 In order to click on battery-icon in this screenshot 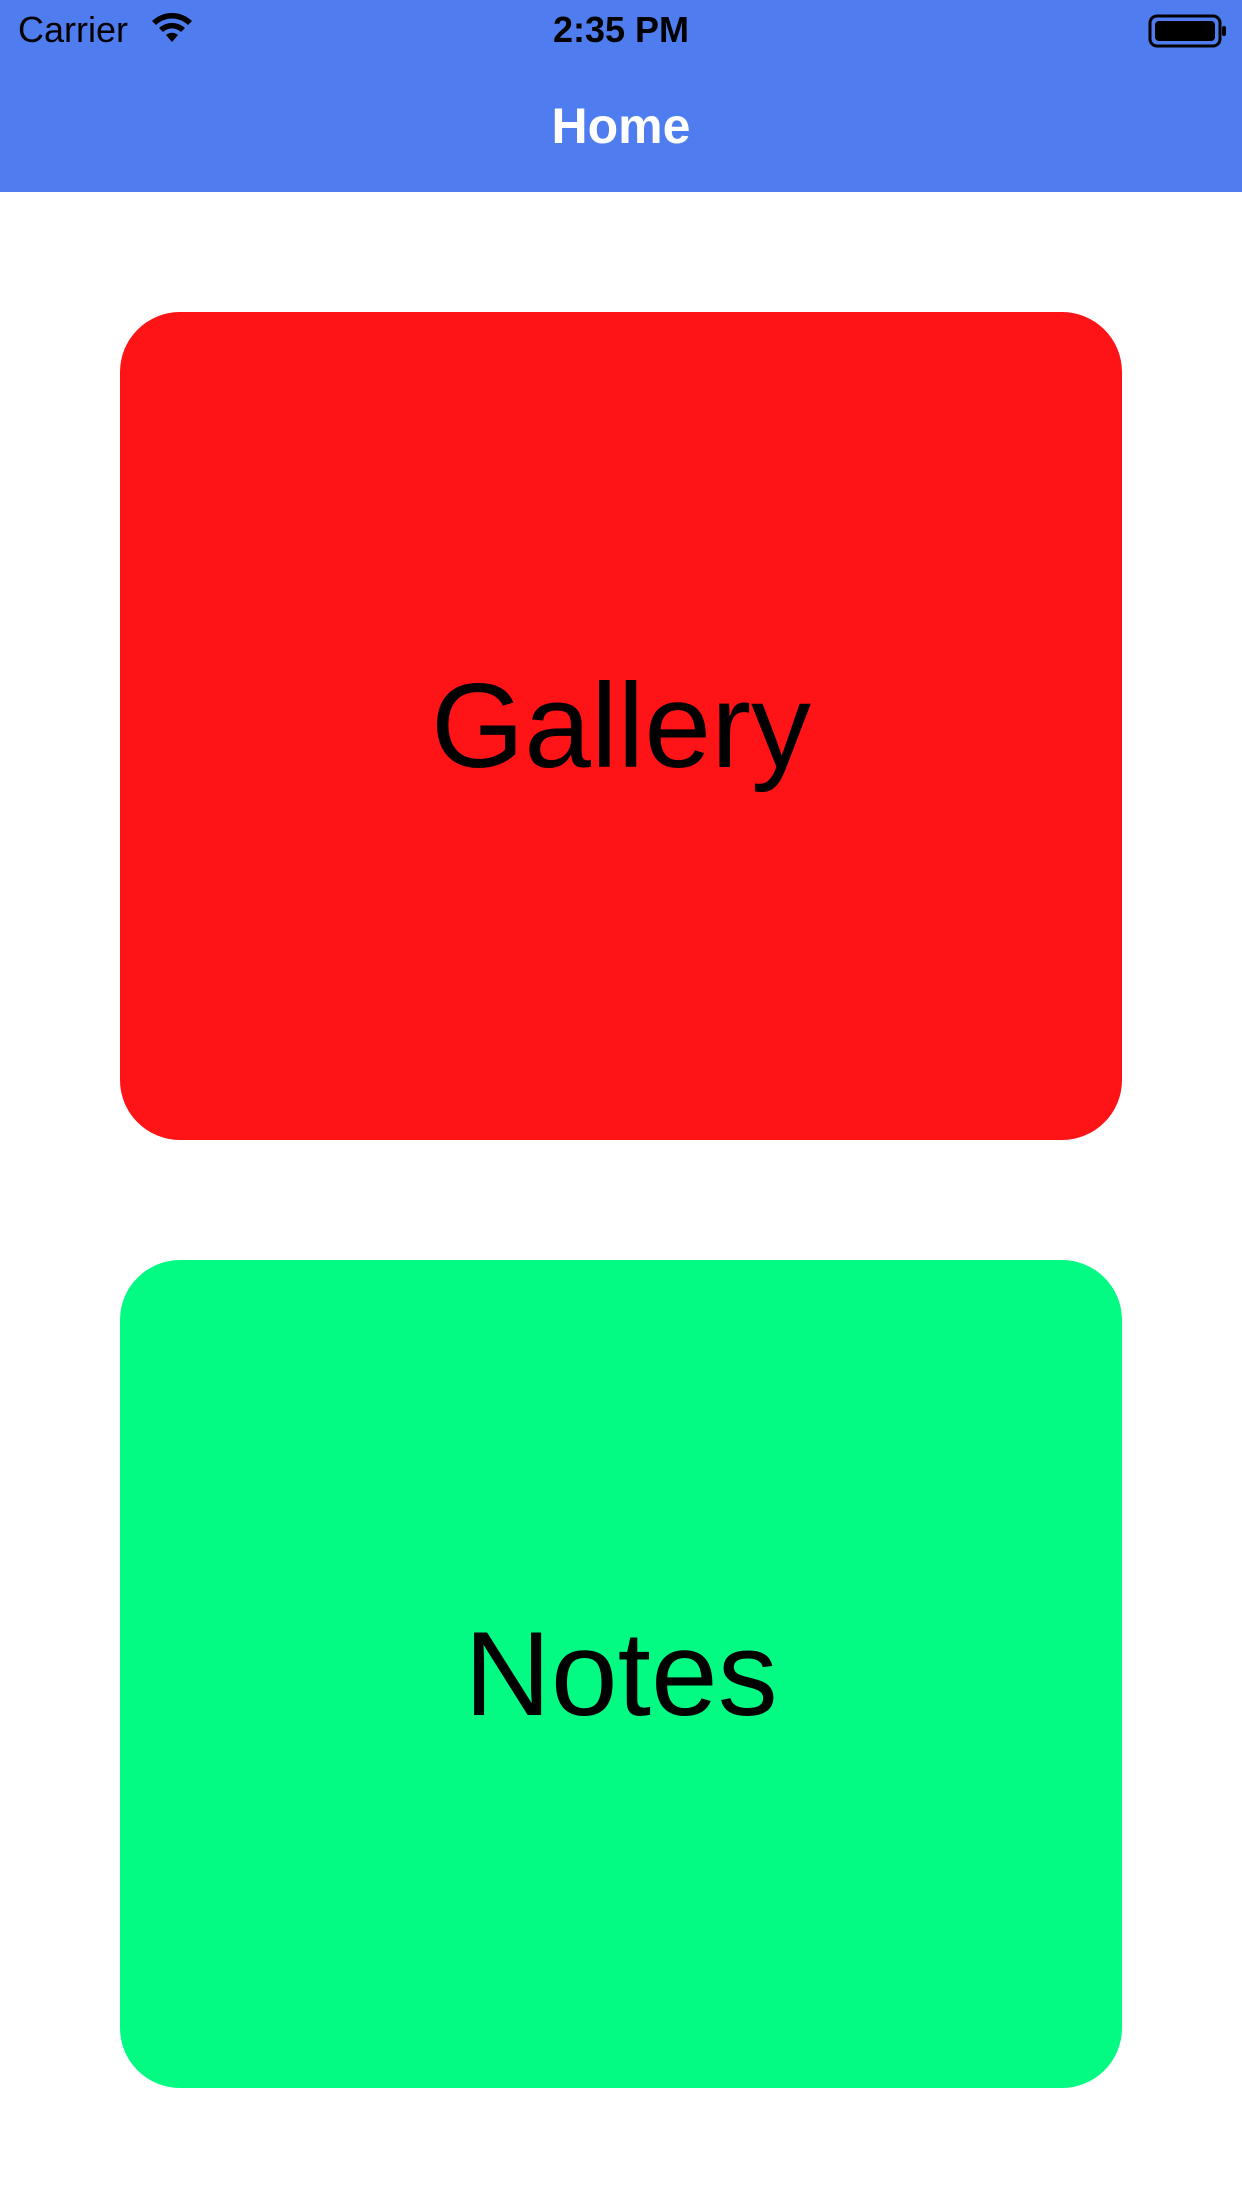, I will do `click(1188, 31)`.